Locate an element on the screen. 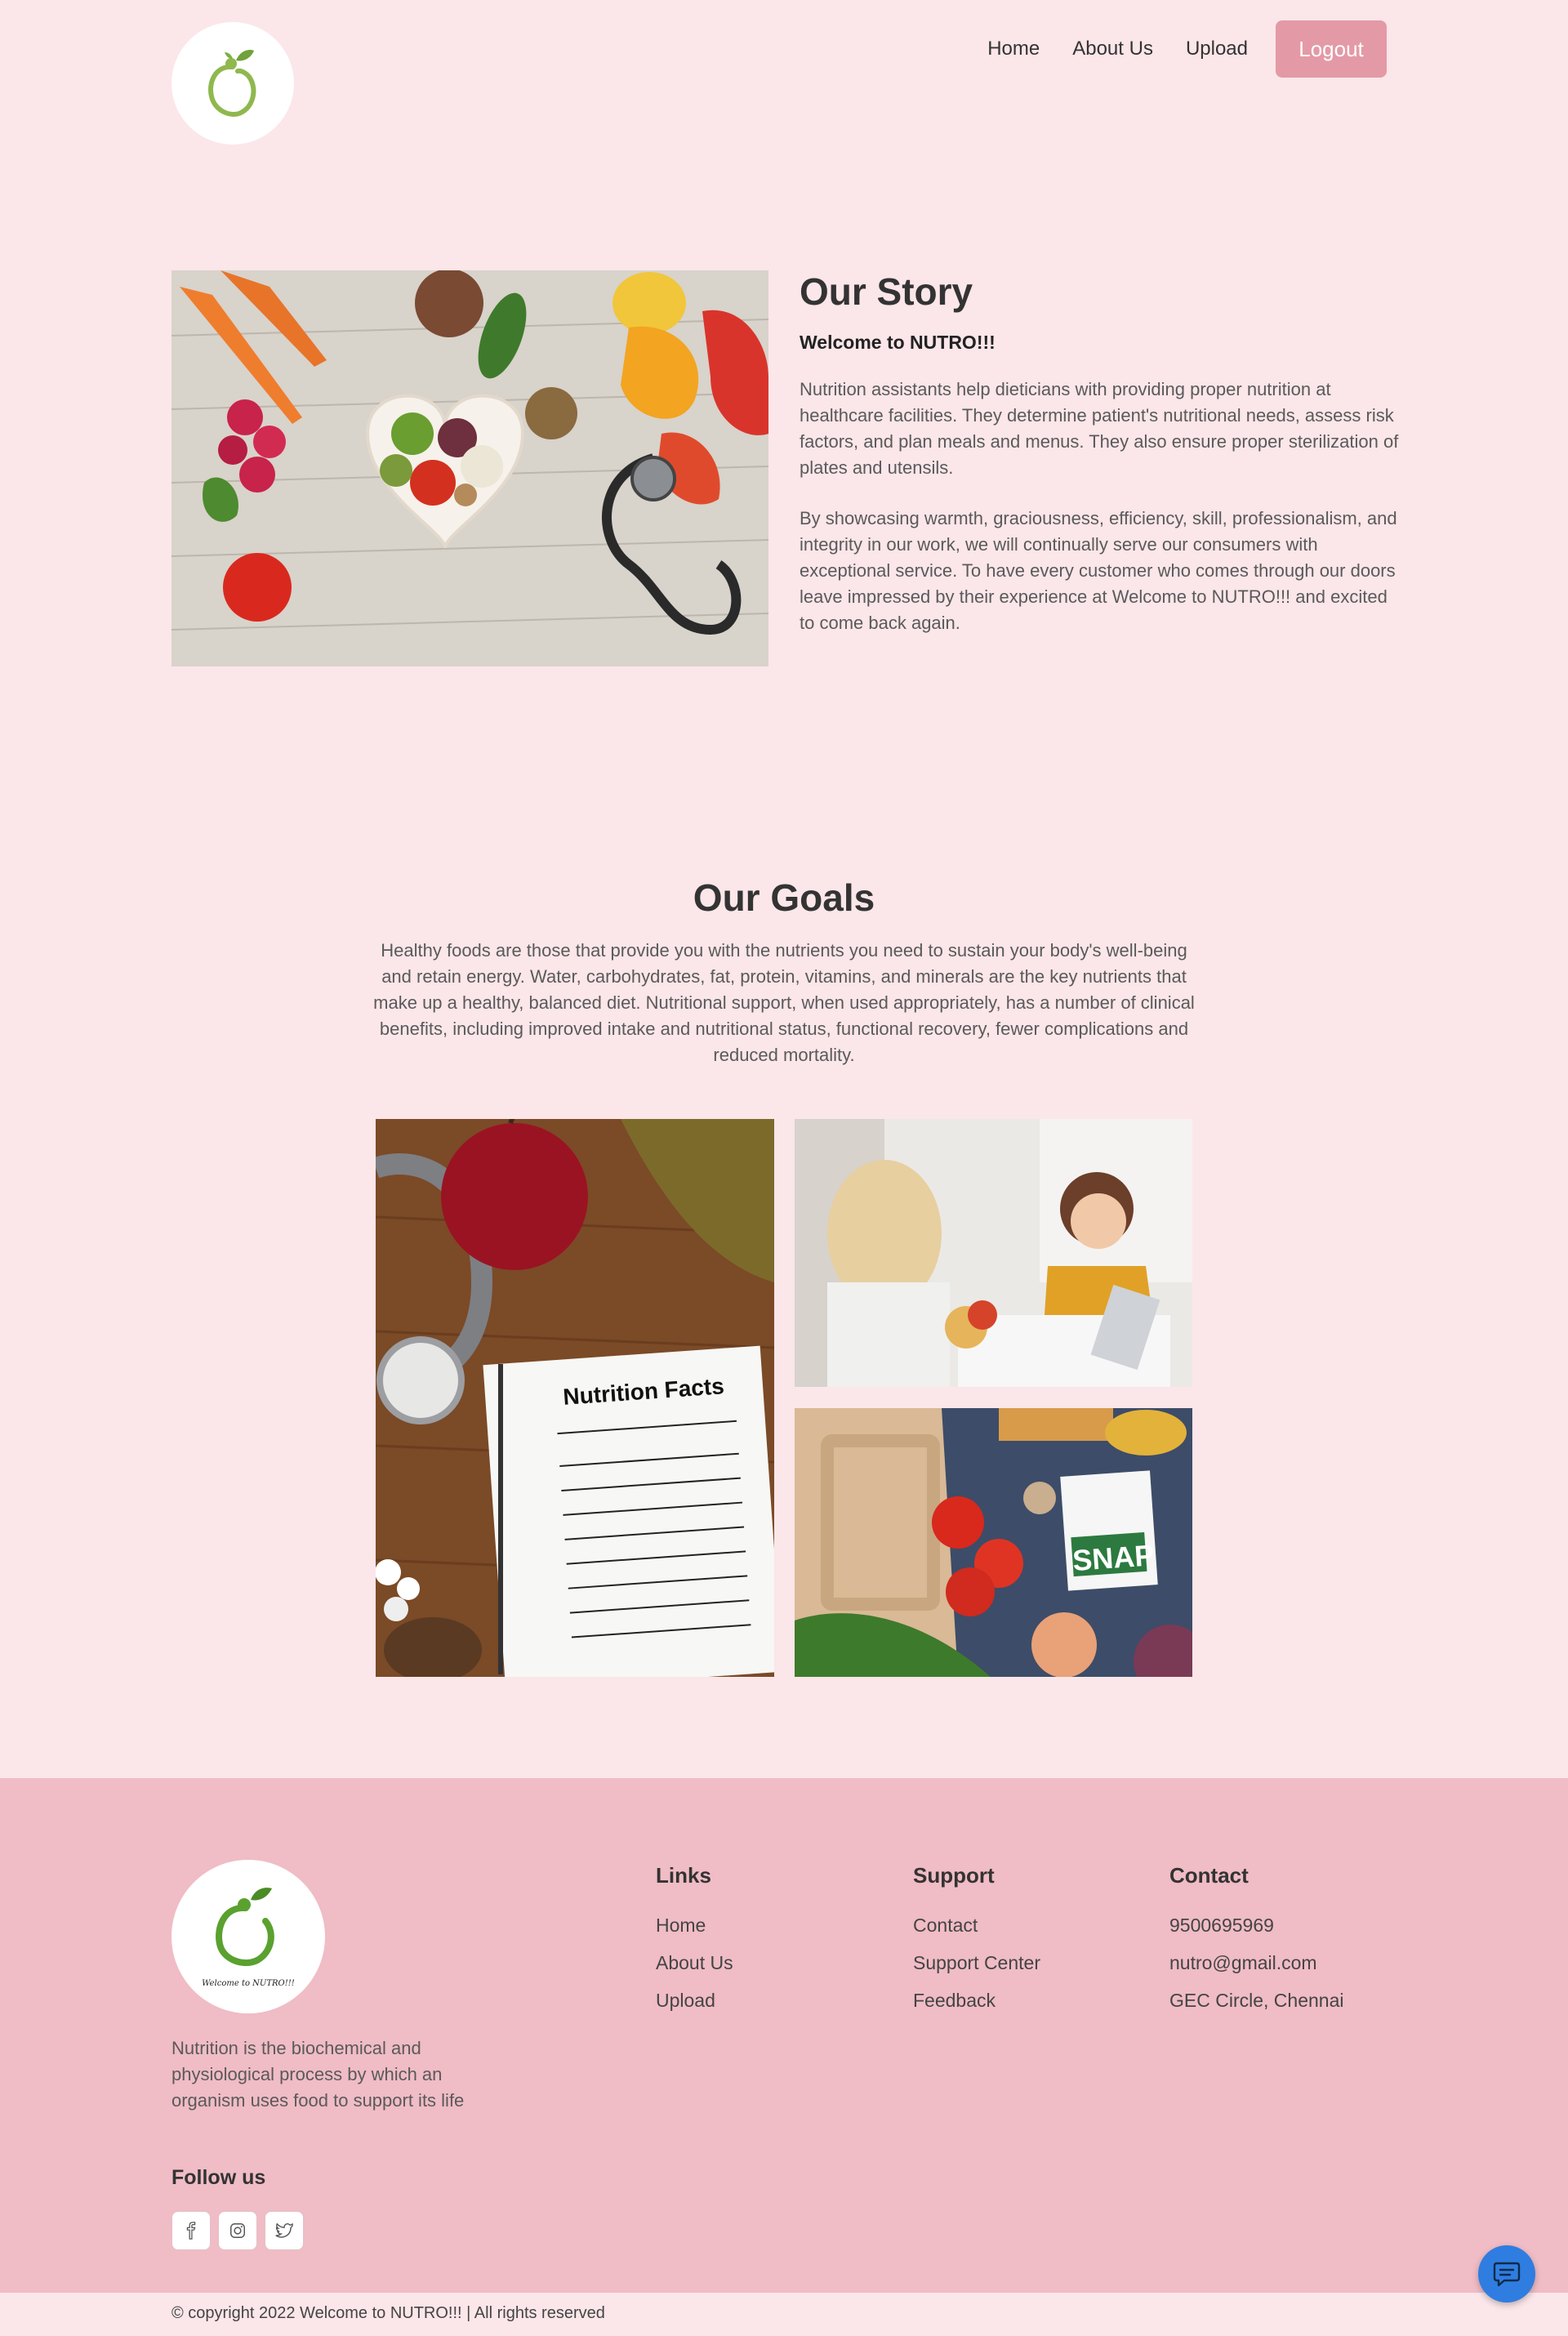  dietician-consultation-photo is located at coordinates (994, 1253).